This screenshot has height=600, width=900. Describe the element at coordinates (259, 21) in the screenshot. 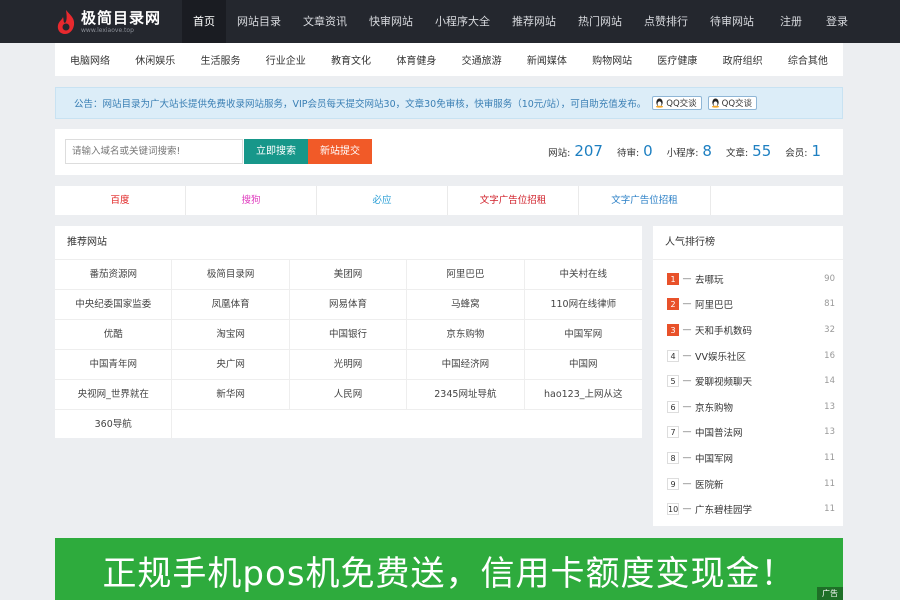

I see `nav-item-2: 网站目录` at that location.